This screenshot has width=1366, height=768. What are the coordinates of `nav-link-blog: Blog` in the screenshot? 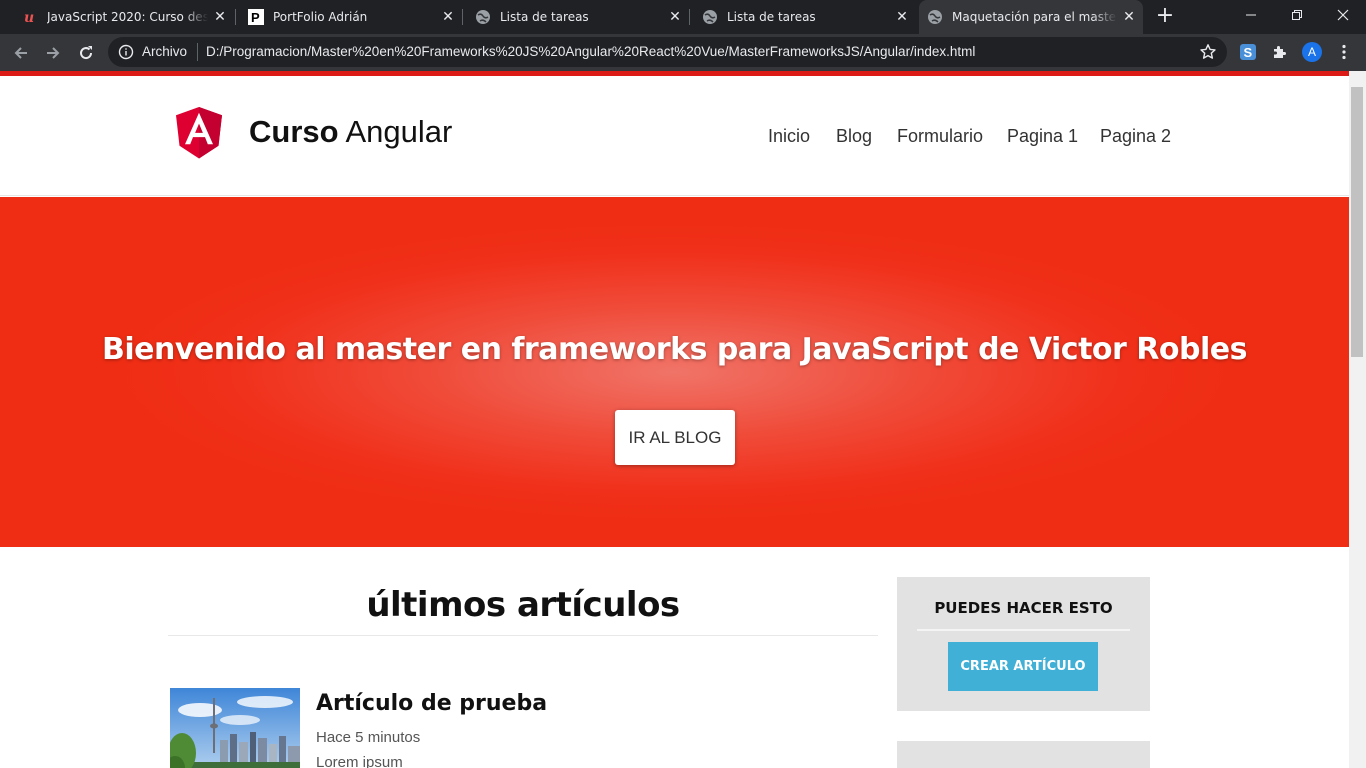 It's located at (854, 136).